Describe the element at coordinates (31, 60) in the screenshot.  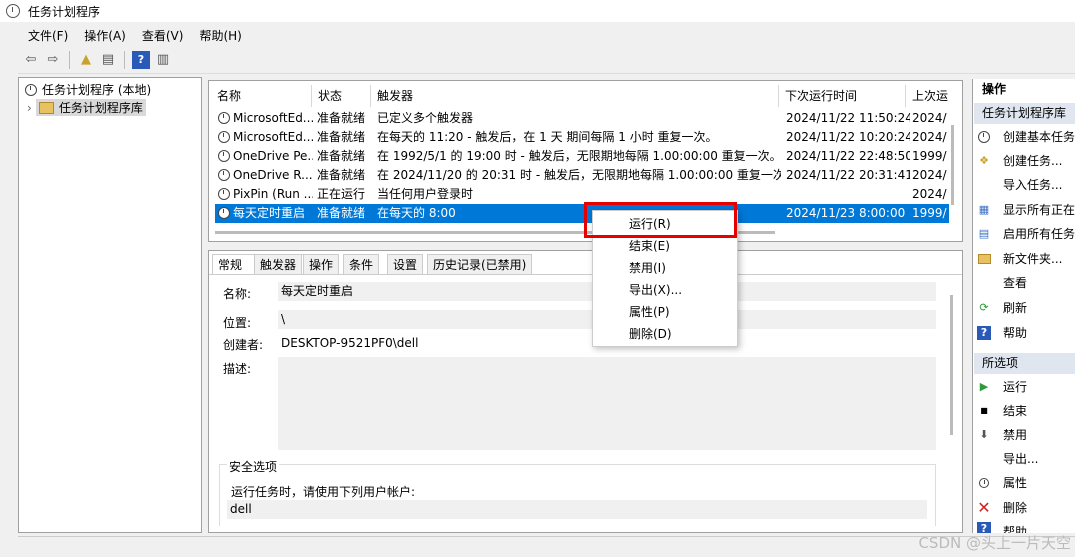
I see `back-arrow-icon: ⇦` at that location.